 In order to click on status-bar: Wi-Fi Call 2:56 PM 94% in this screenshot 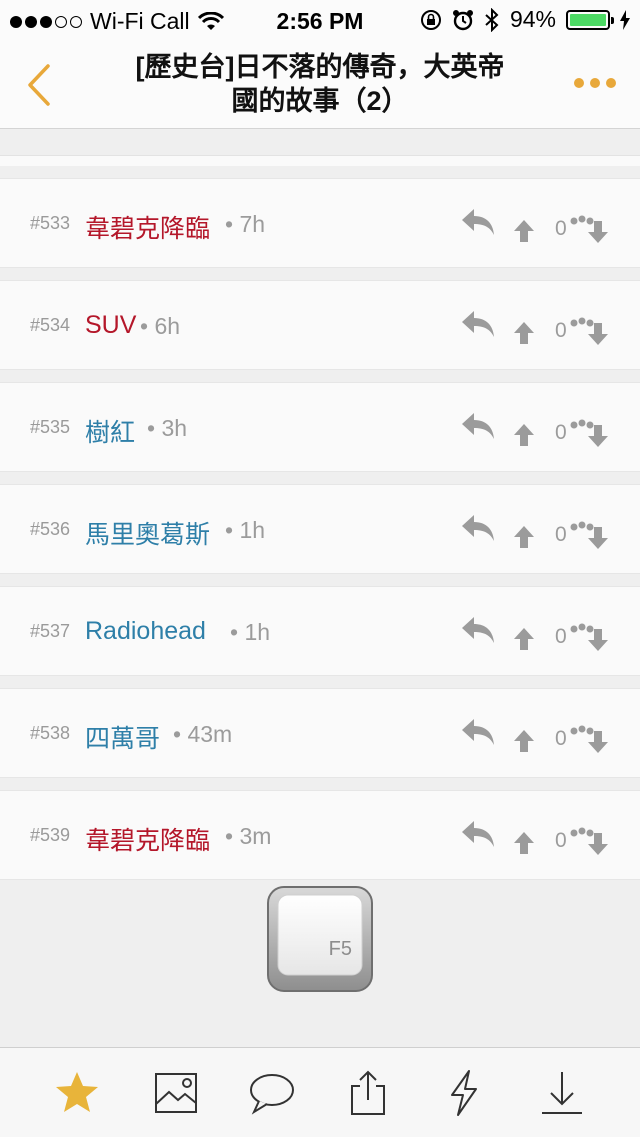, I will do `click(320, 20)`.